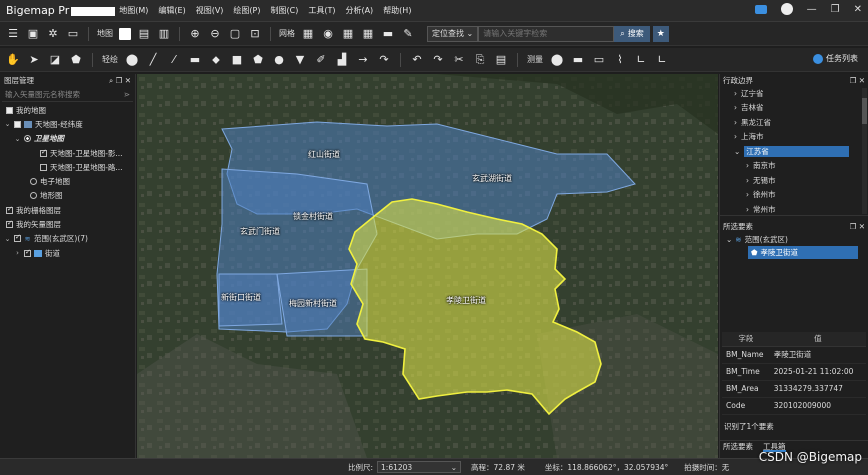 The width and height of the screenshot is (868, 475). What do you see at coordinates (794, 195) in the screenshot?
I see `admin-item: › 徐州市` at bounding box center [794, 195].